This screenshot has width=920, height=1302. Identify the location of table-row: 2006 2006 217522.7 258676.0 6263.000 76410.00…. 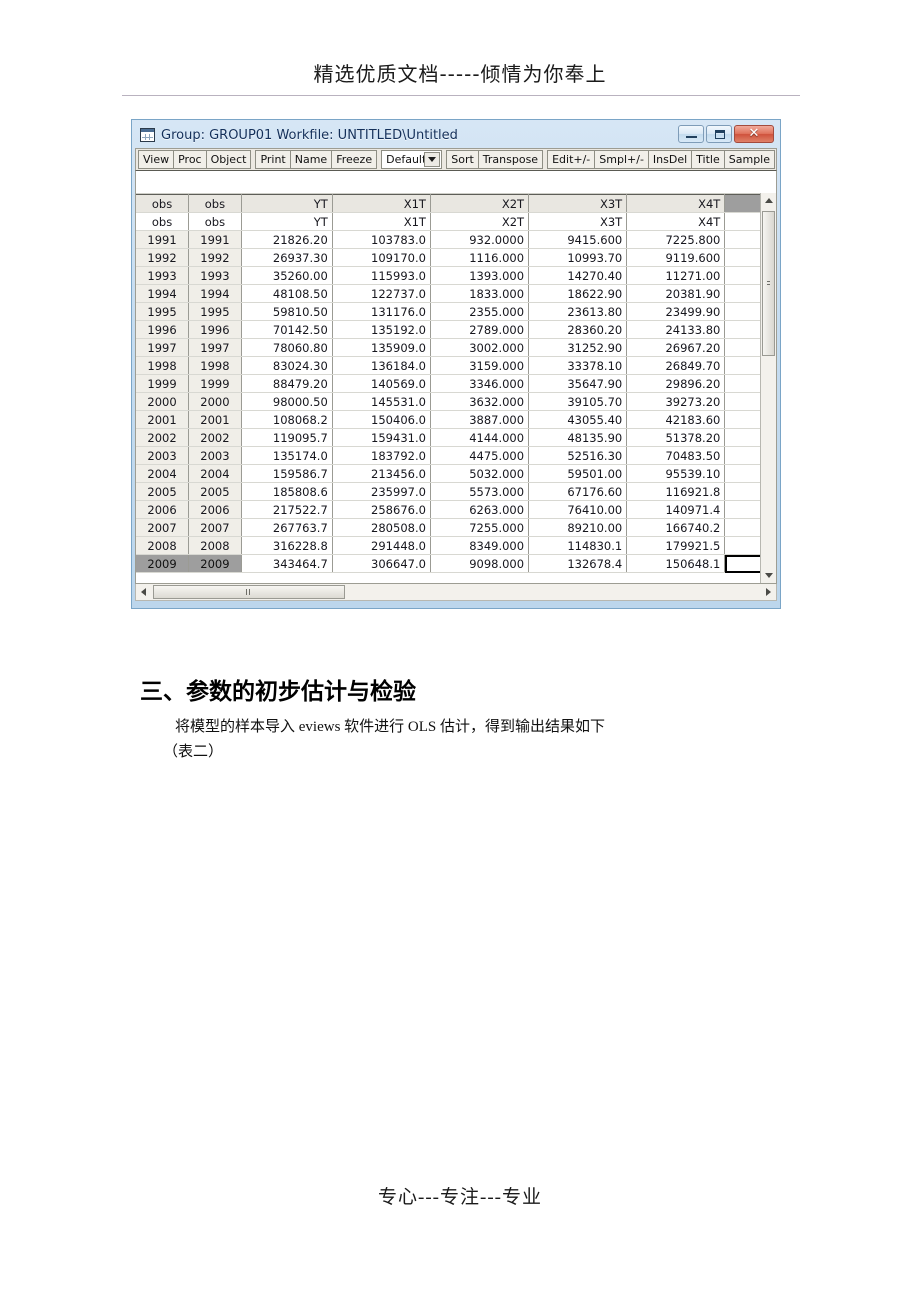
(456, 509).